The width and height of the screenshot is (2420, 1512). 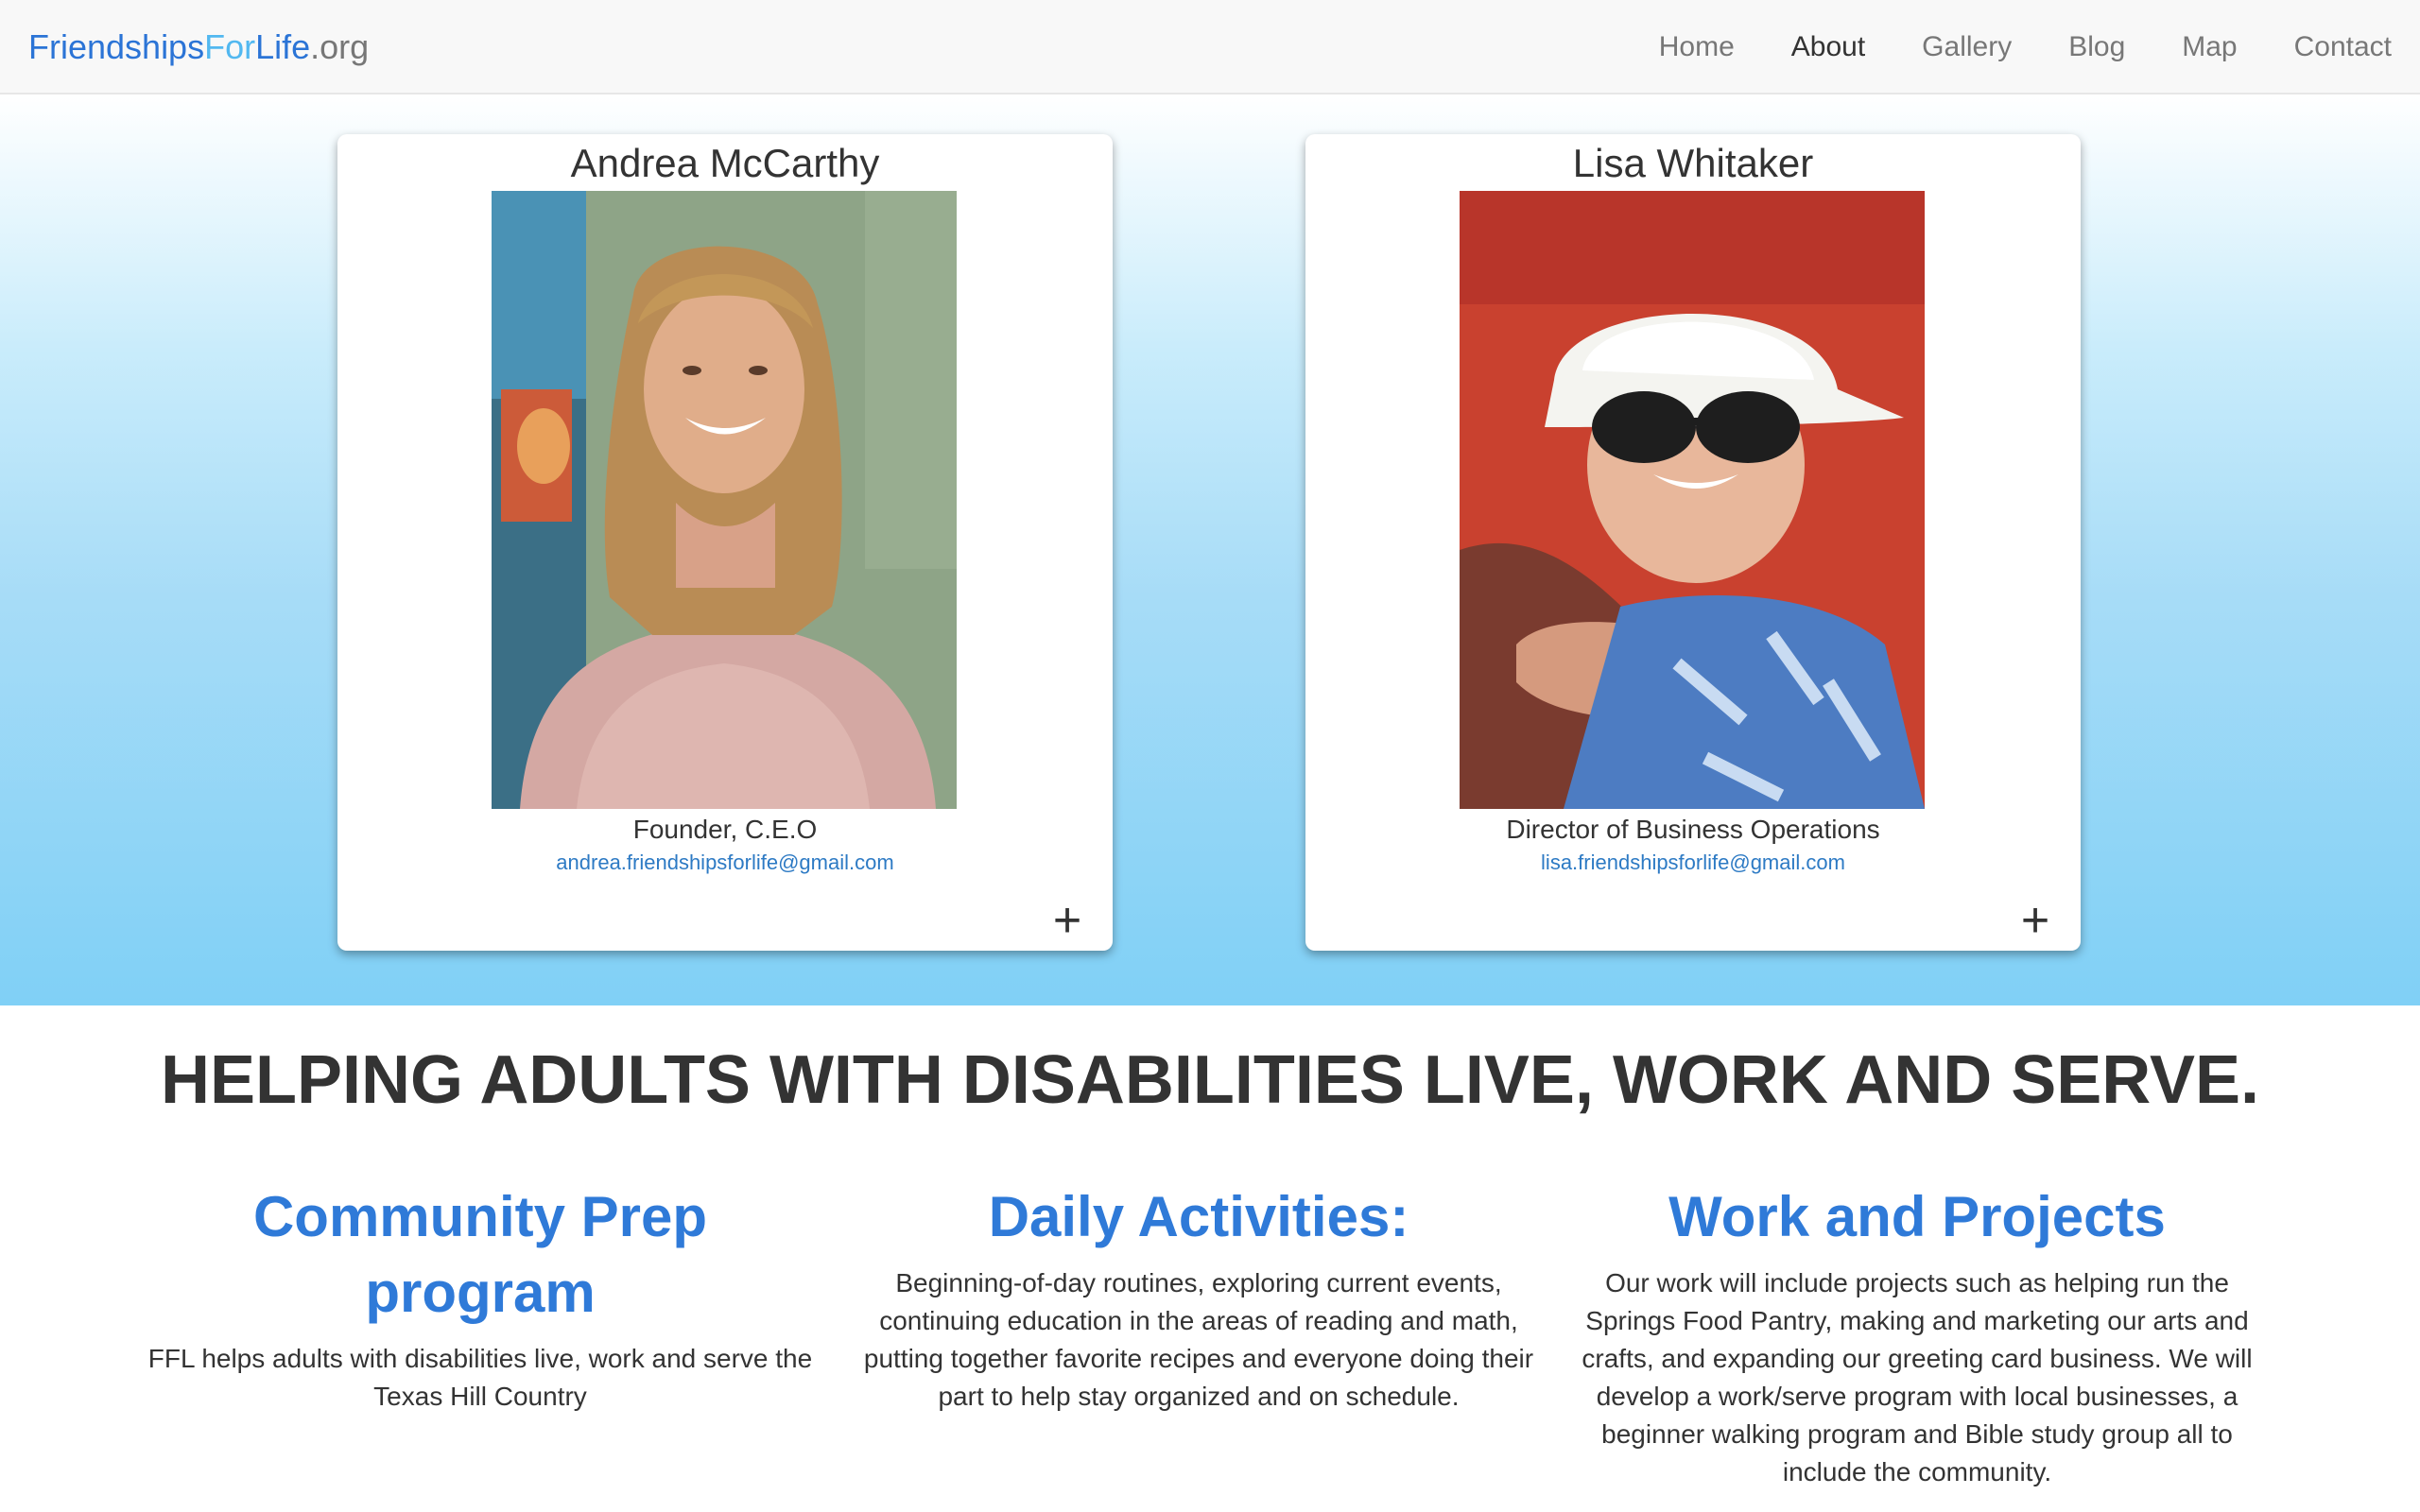 I want to click on member-email-link: lisa.friendshipsforlife@gmail.com, so click(x=1693, y=863).